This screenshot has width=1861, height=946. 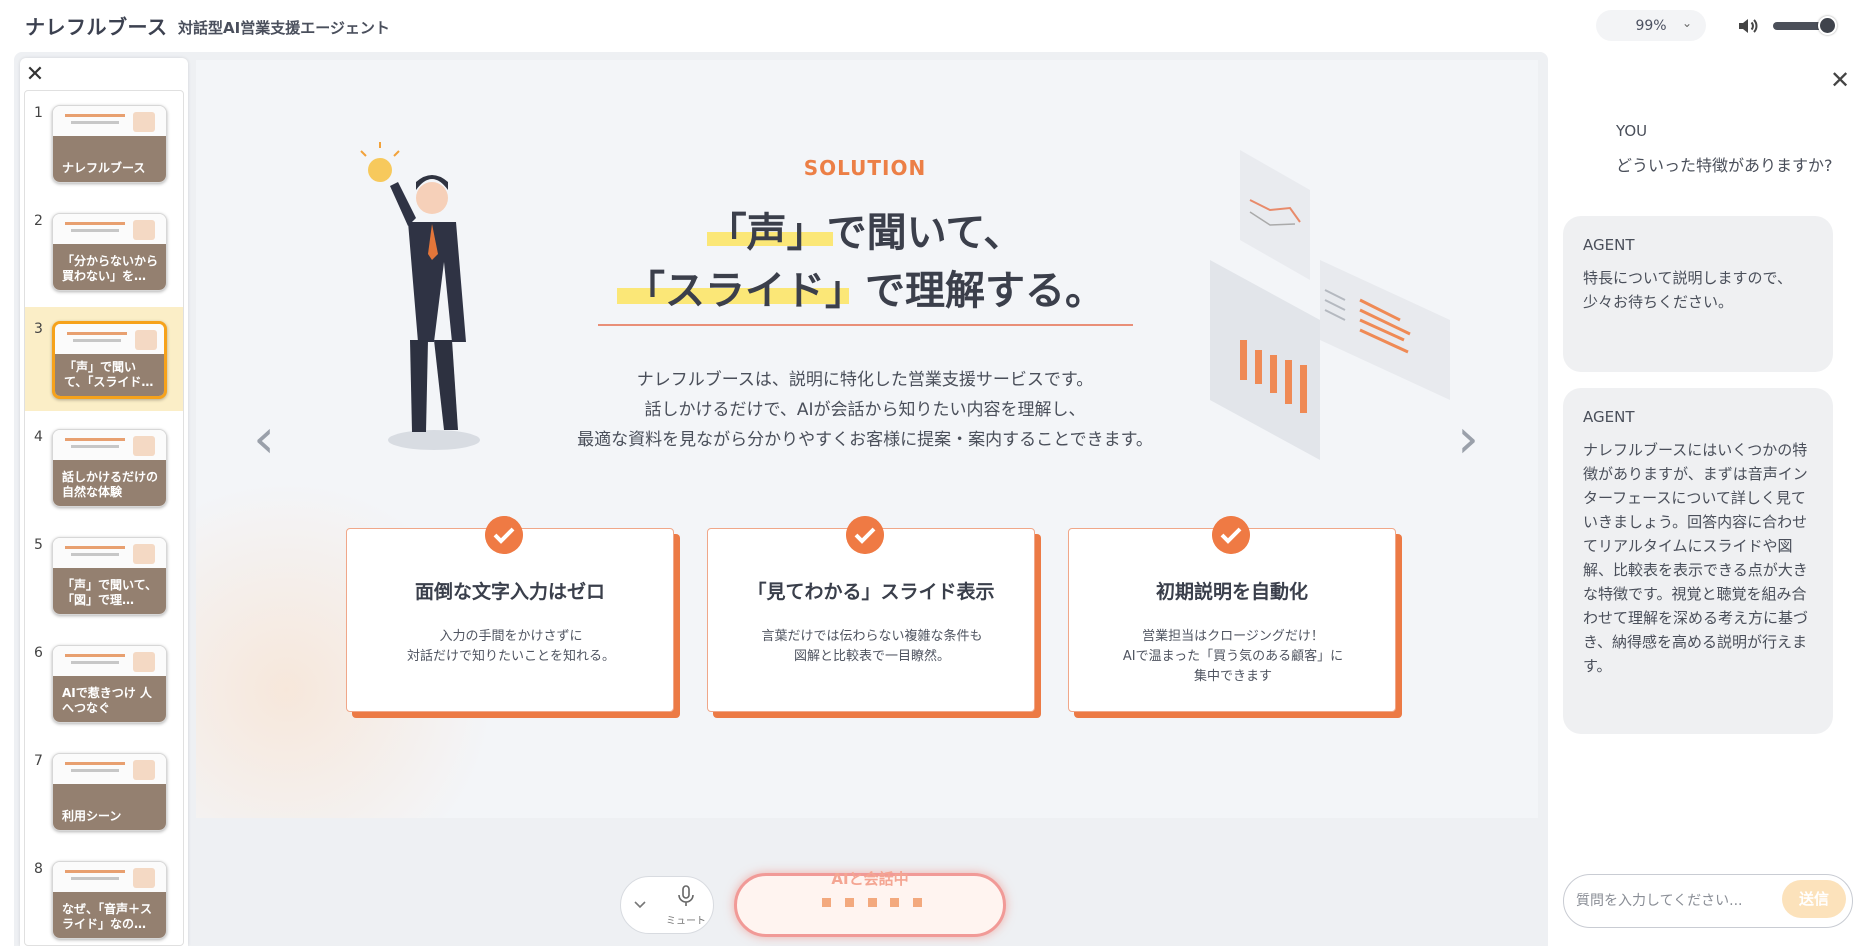 I want to click on previous-slide-button: ‹, so click(x=264, y=442).